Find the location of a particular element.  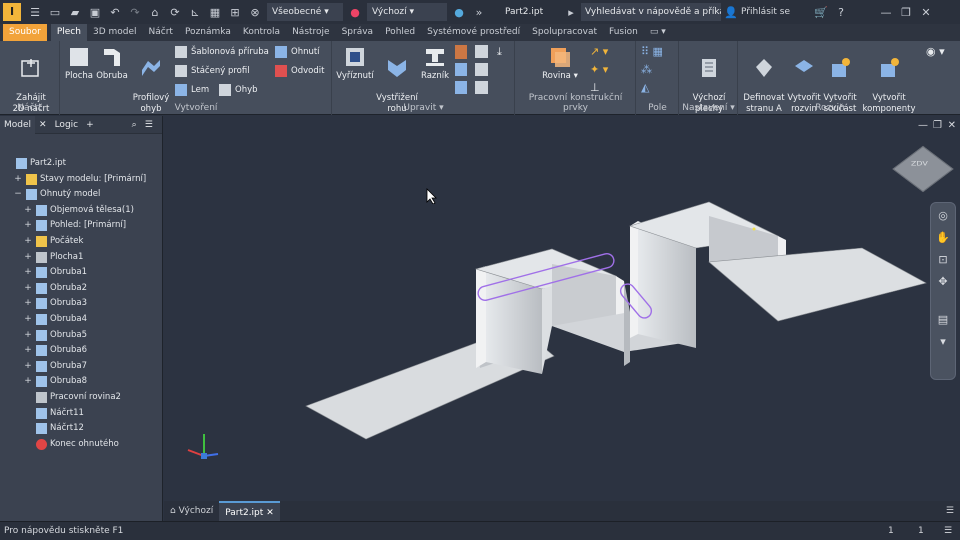

appearance-dropdown: Výchozí ▾ is located at coordinates (407, 12).